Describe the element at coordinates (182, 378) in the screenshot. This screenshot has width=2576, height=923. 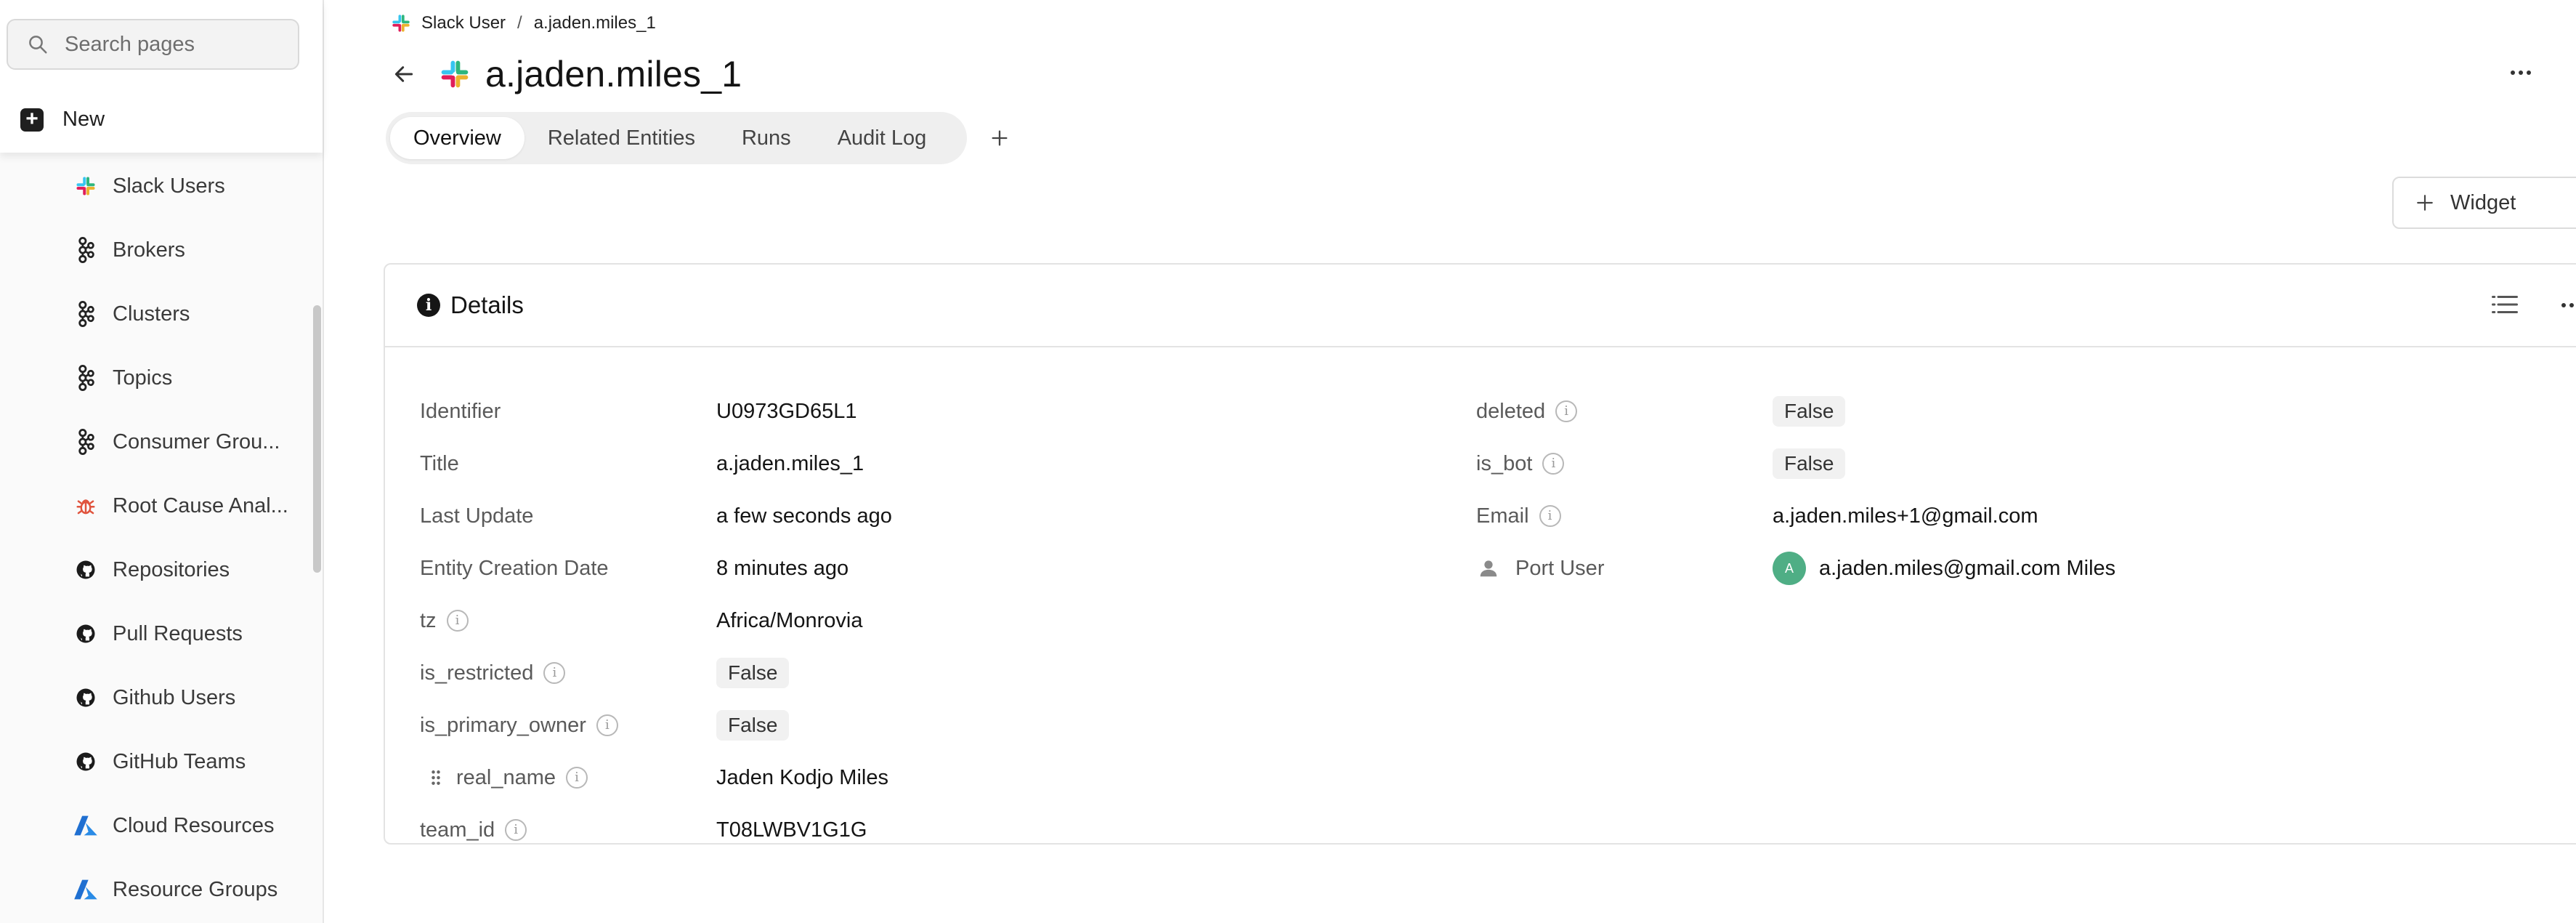
I see `sidebar-item-topics: Topics` at that location.